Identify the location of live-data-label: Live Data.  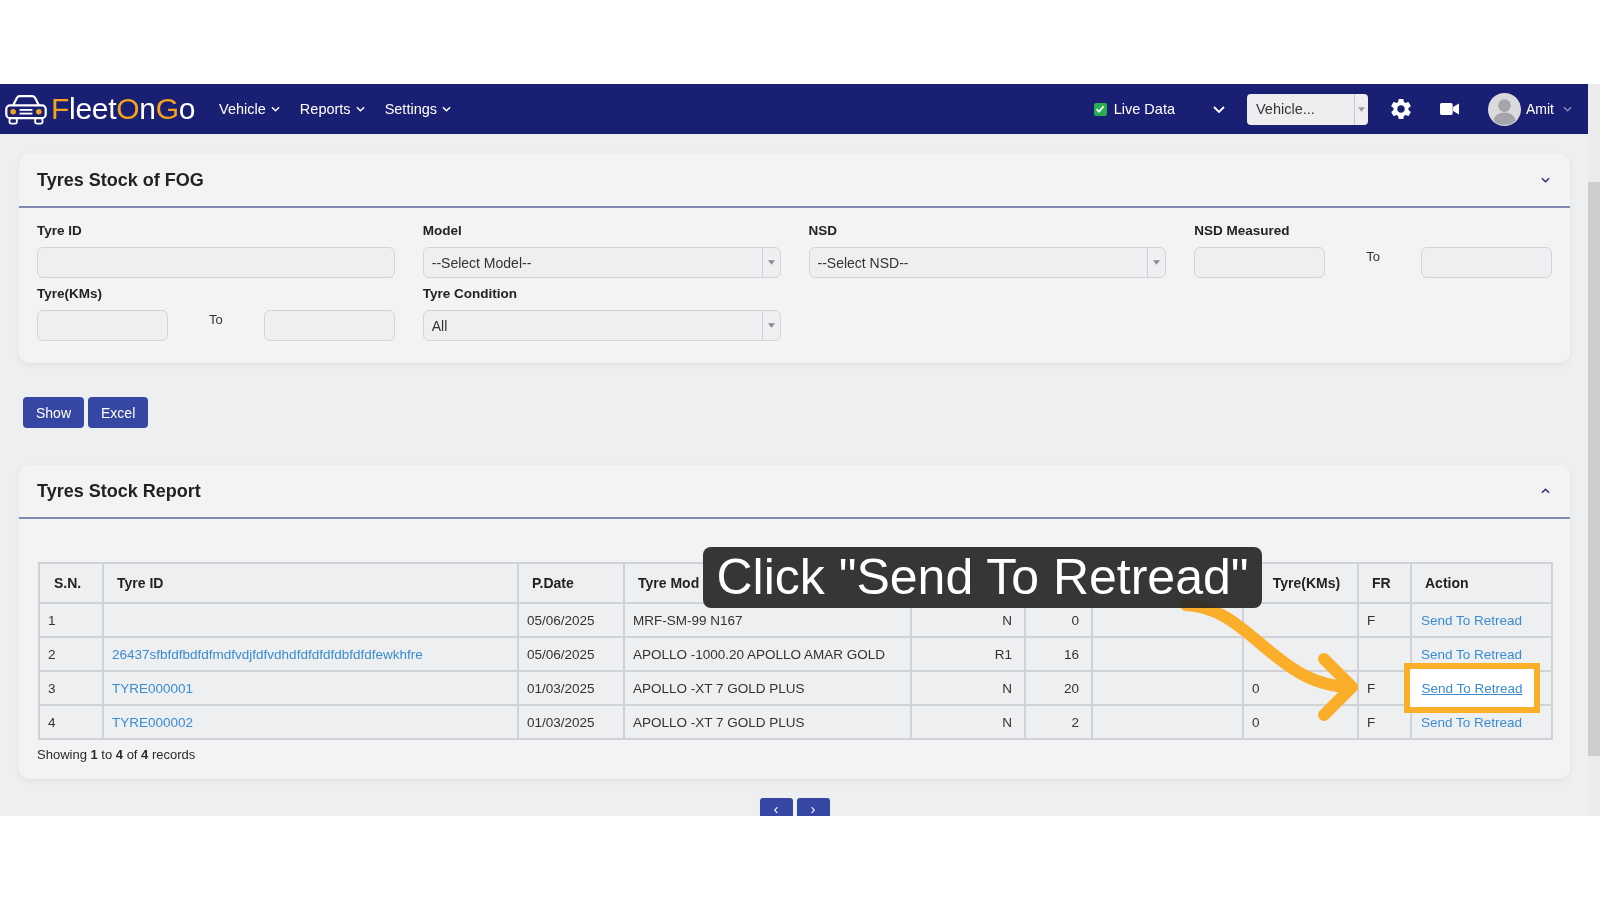
(1144, 109).